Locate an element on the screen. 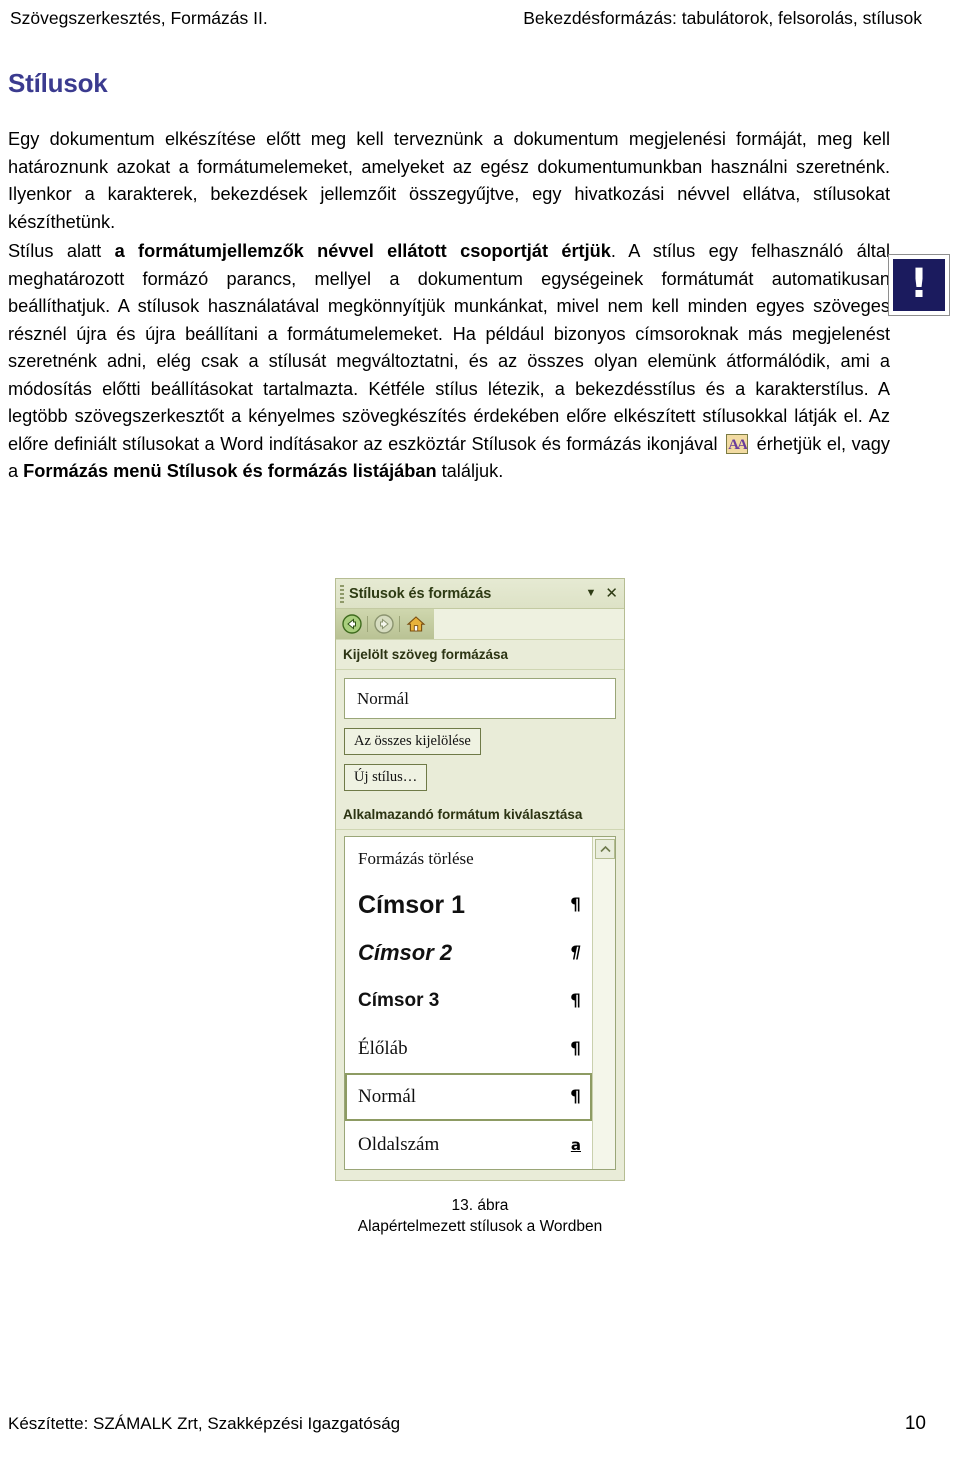  list-item-selected: Normál ¶ is located at coordinates (468, 1097).